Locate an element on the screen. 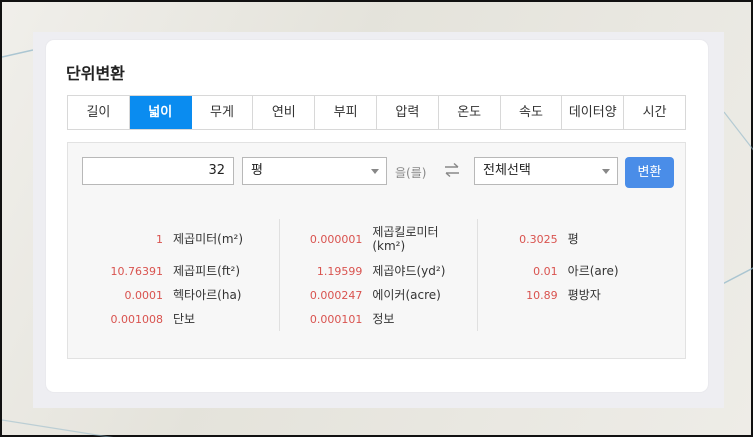  result-unit: 제곱피트(ft²) is located at coordinates (207, 271).